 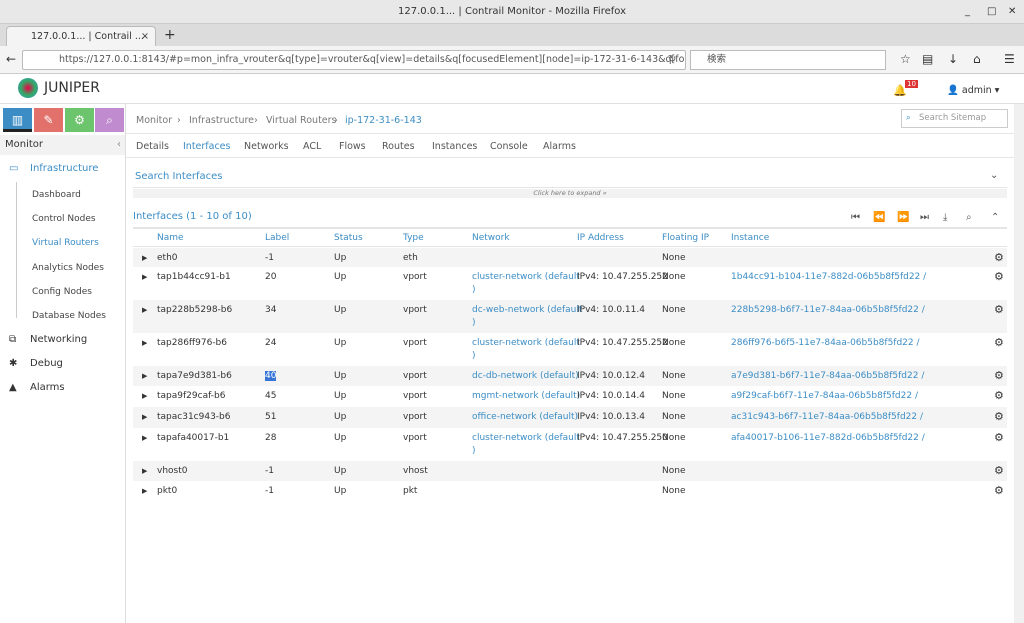 What do you see at coordinates (945, 217) in the screenshot?
I see `export-icon: ⤓` at bounding box center [945, 217].